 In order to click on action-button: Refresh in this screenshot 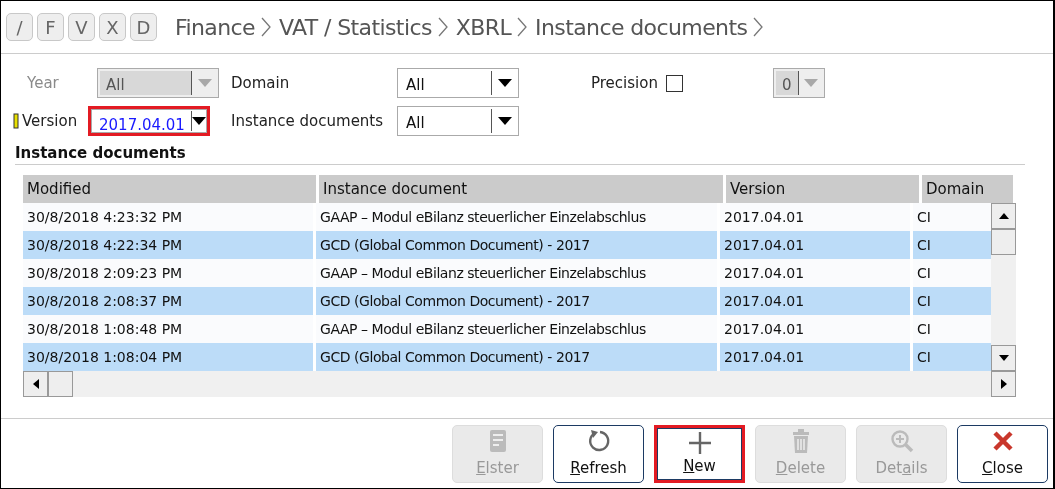, I will do `click(598, 454)`.